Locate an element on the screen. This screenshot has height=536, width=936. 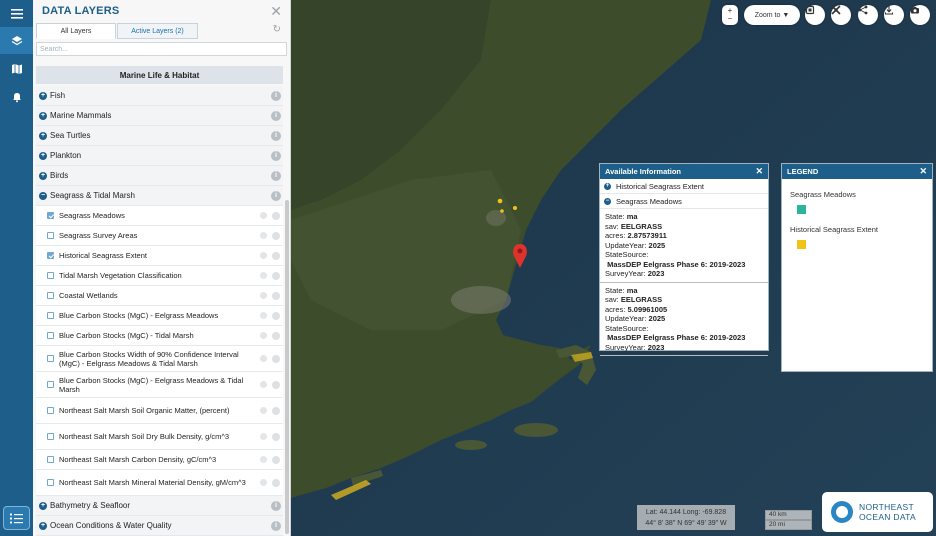
camera-icon is located at coordinates (920, 15).